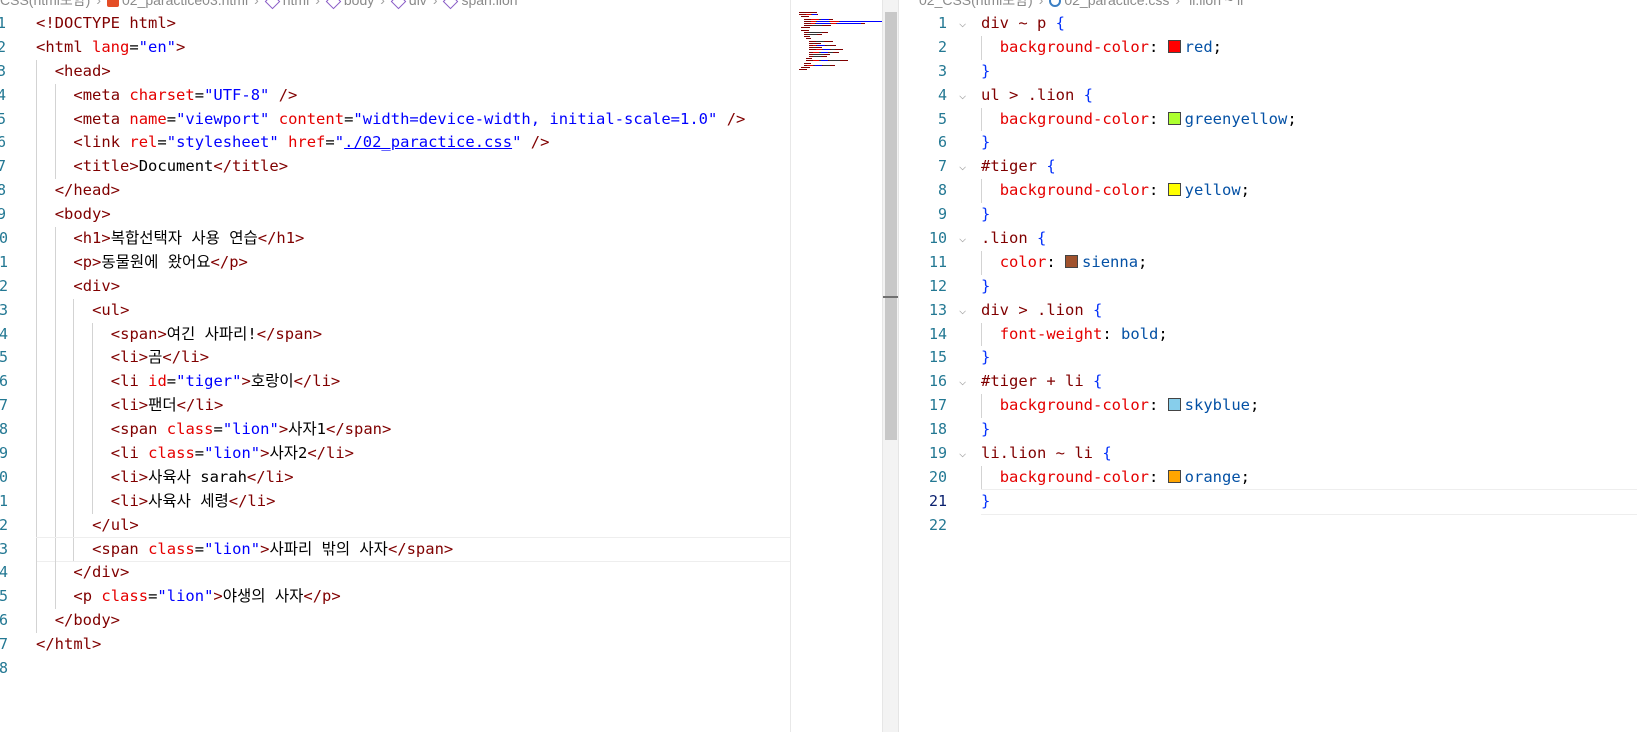 This screenshot has width=1637, height=732. What do you see at coordinates (395, 573) in the screenshot?
I see `code-line: 24 </div>` at bounding box center [395, 573].